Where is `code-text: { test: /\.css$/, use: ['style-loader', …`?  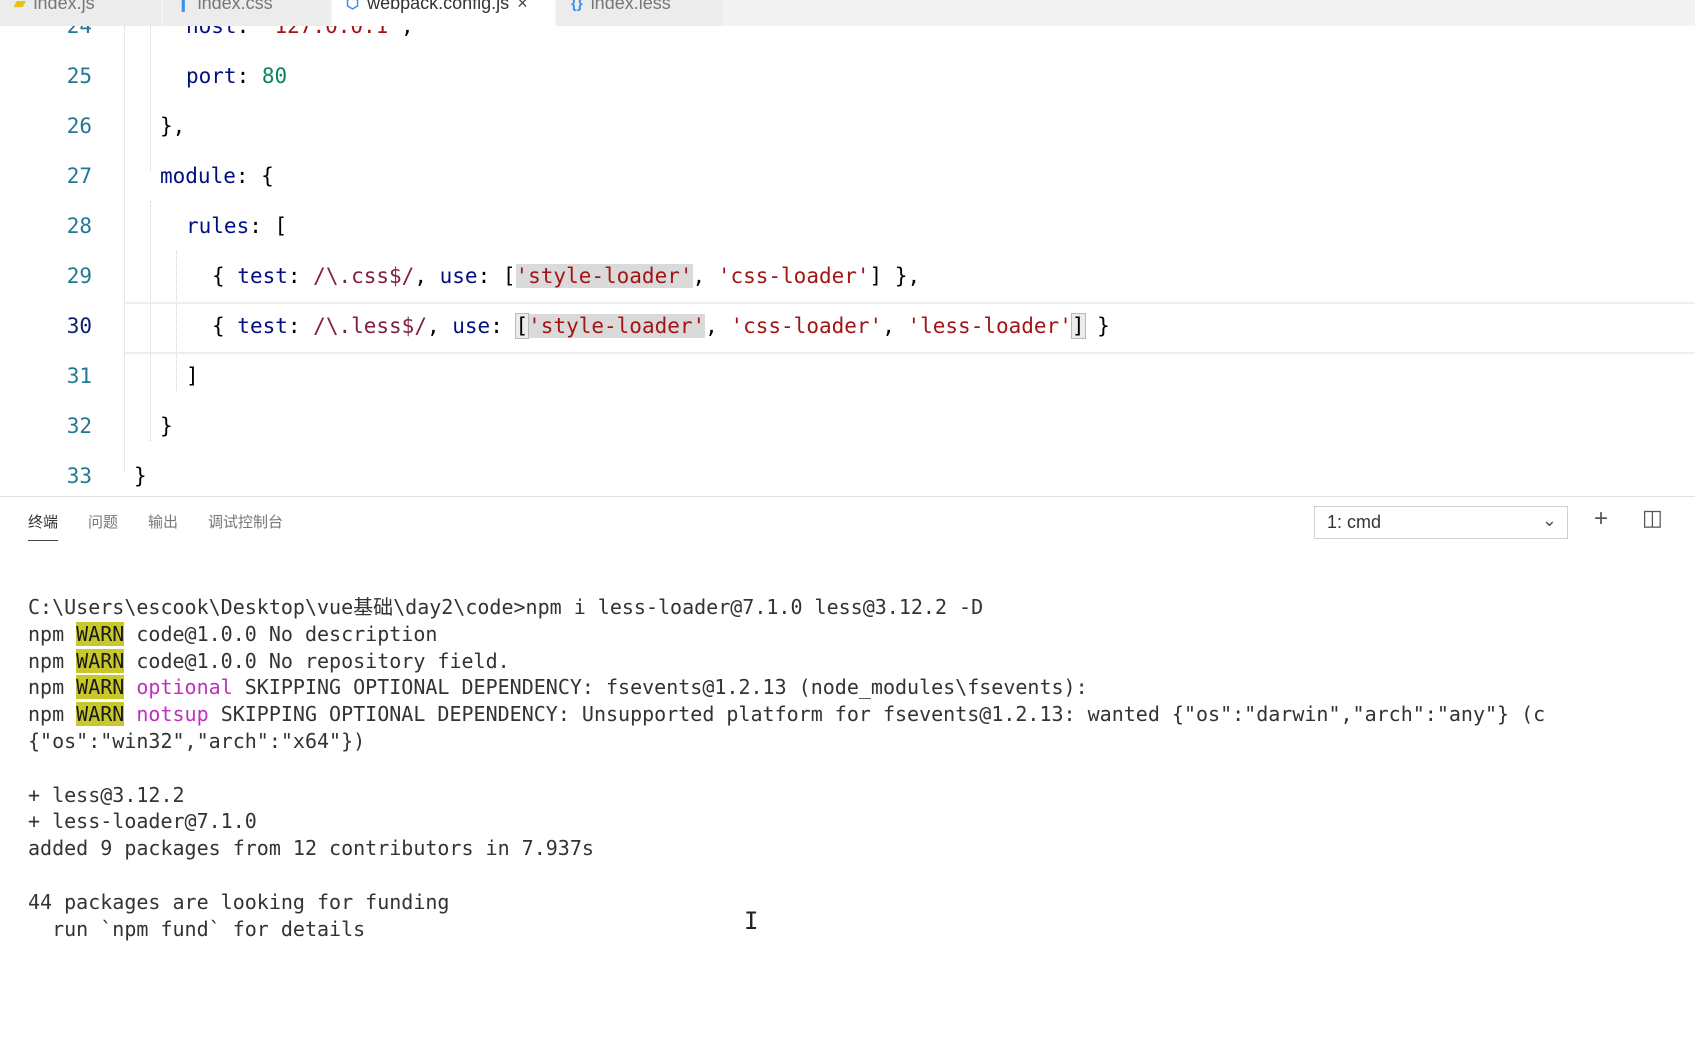
code-text: { test: /\.css$/, use: ['style-loader', … is located at coordinates (566, 276).